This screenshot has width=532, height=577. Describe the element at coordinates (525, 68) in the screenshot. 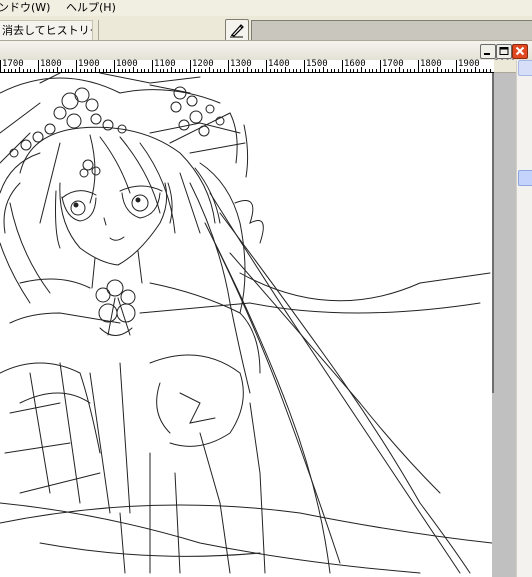

I see `scroll-up-button` at that location.